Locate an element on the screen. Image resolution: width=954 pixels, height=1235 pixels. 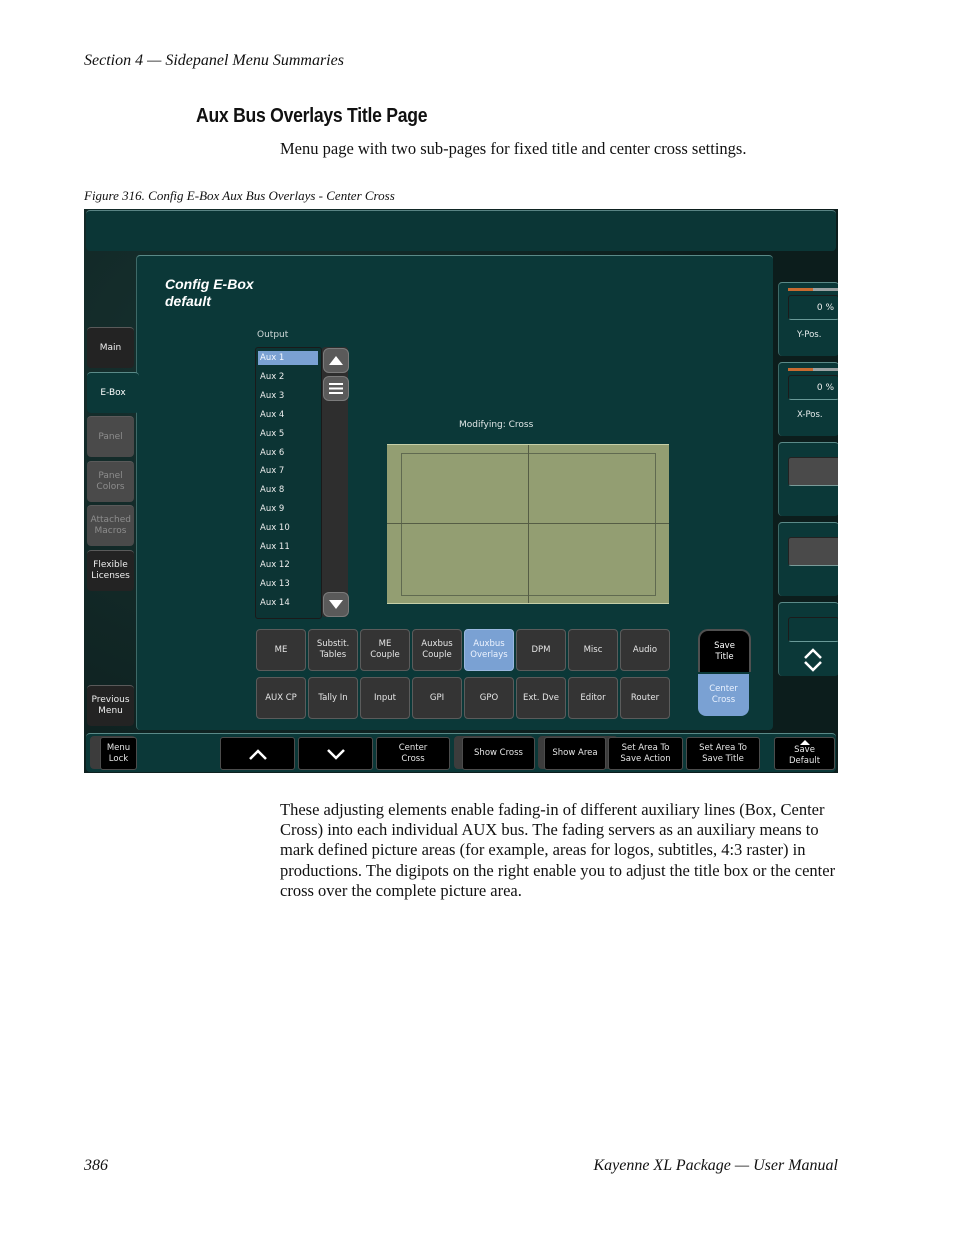
center-cross-vertical is located at coordinates (528, 524).